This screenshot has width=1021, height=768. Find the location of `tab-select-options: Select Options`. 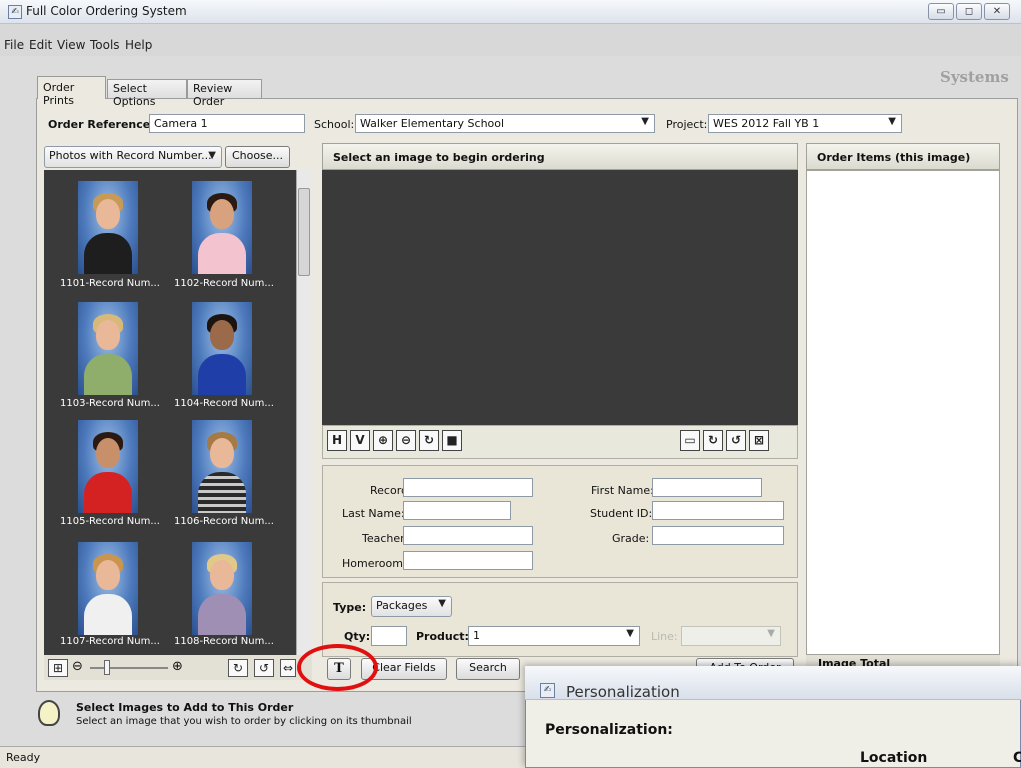

tab-select-options: Select Options is located at coordinates (147, 93).